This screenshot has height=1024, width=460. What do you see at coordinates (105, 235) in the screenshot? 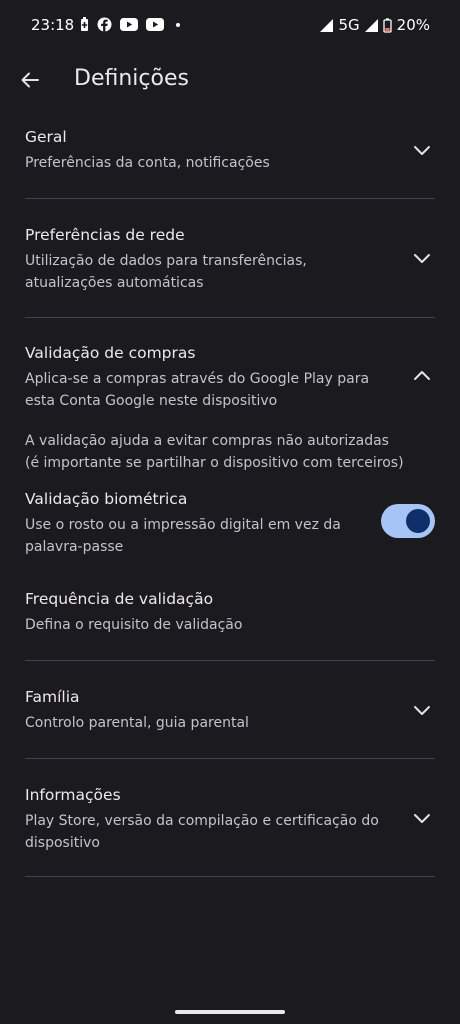
I see `section-title: Preferências de rede` at bounding box center [105, 235].